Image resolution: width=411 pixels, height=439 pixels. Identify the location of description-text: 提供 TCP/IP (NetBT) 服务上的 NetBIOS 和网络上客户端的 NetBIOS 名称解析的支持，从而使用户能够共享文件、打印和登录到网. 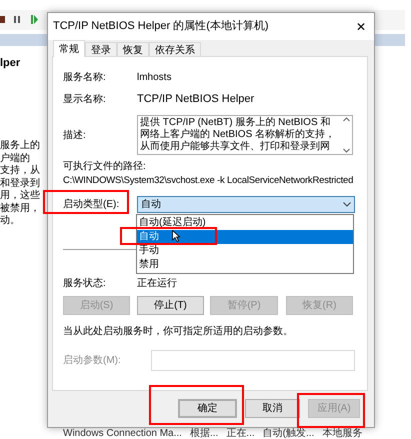
(238, 135).